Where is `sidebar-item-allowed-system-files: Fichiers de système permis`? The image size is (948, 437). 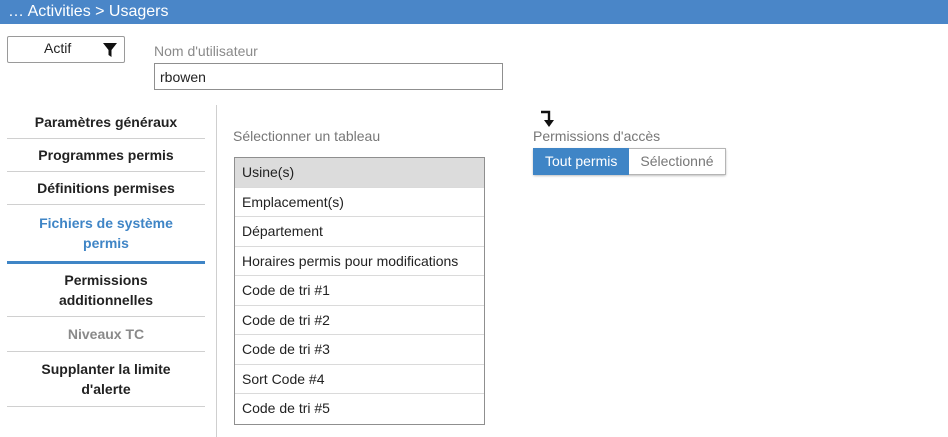 sidebar-item-allowed-system-files: Fichiers de système permis is located at coordinates (106, 234).